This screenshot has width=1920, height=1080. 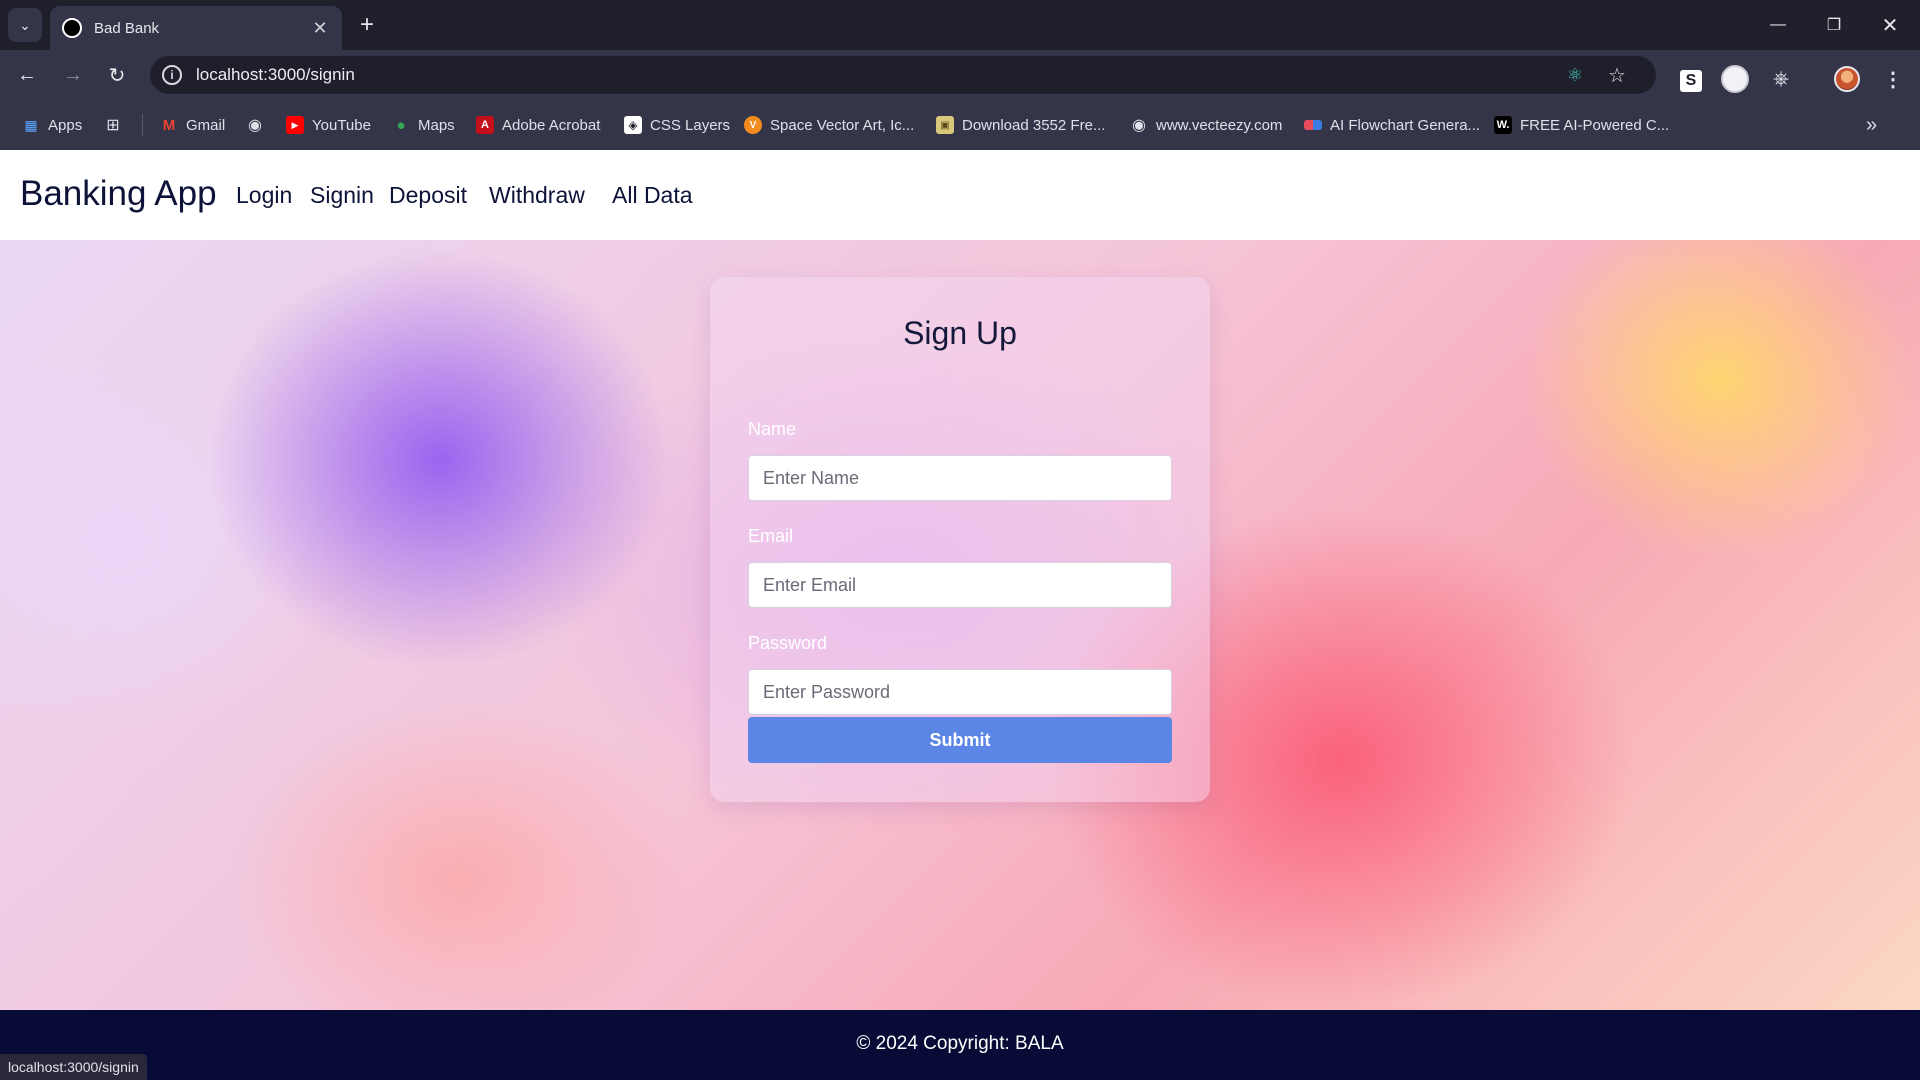 I want to click on site-info-icon: i, so click(x=172, y=75).